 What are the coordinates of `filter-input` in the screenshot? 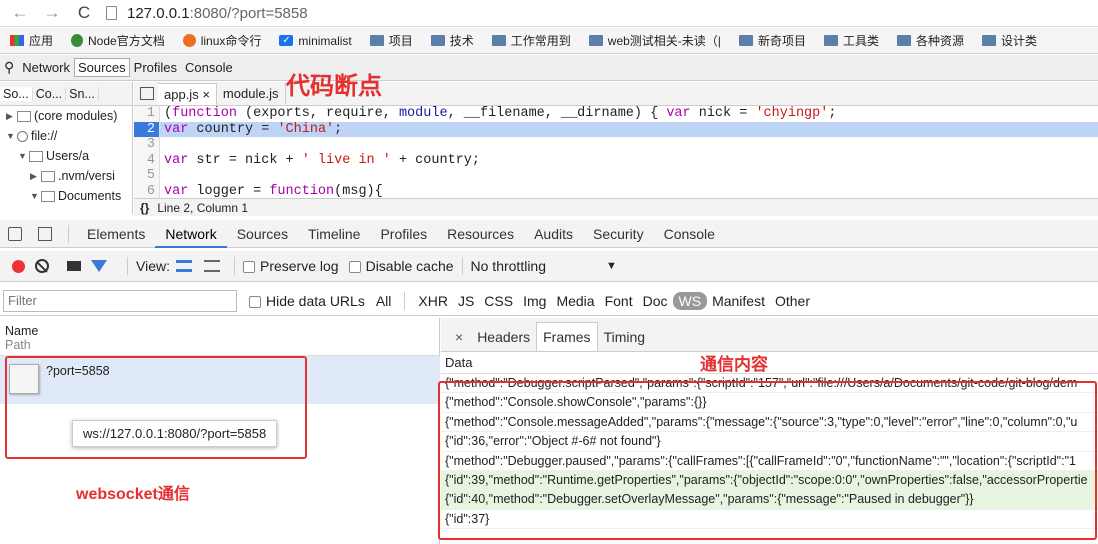 It's located at (120, 300).